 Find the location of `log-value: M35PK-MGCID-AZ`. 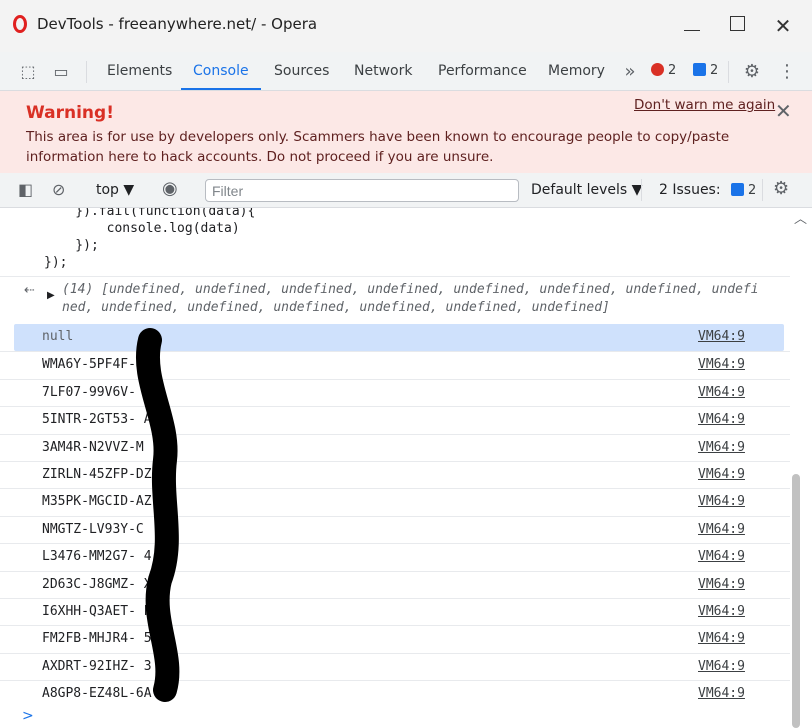

log-value: M35PK-MGCID-AZ is located at coordinates (97, 502).